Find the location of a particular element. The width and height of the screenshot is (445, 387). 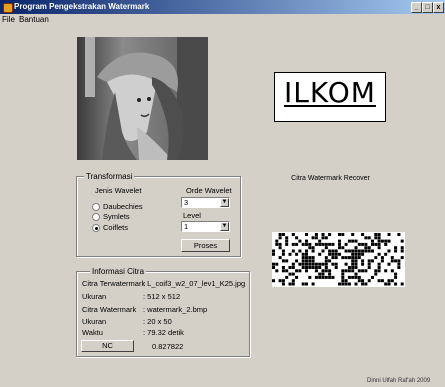

window-title: Program Pengekstrakan Watermark is located at coordinates (82, 6).